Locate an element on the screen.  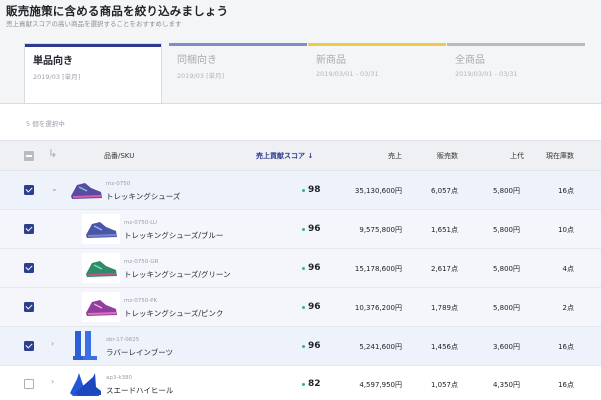
sku-code: mz-0750-LU is located at coordinates (141, 223).